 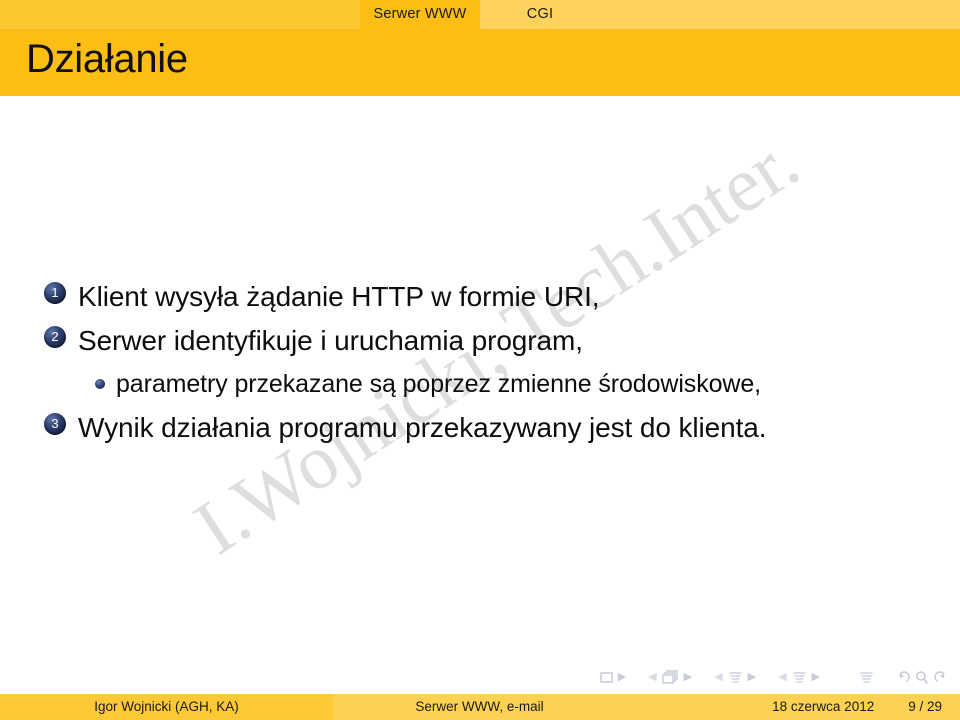 I want to click on next-subsection-icon: ▶, so click(x=752, y=677).